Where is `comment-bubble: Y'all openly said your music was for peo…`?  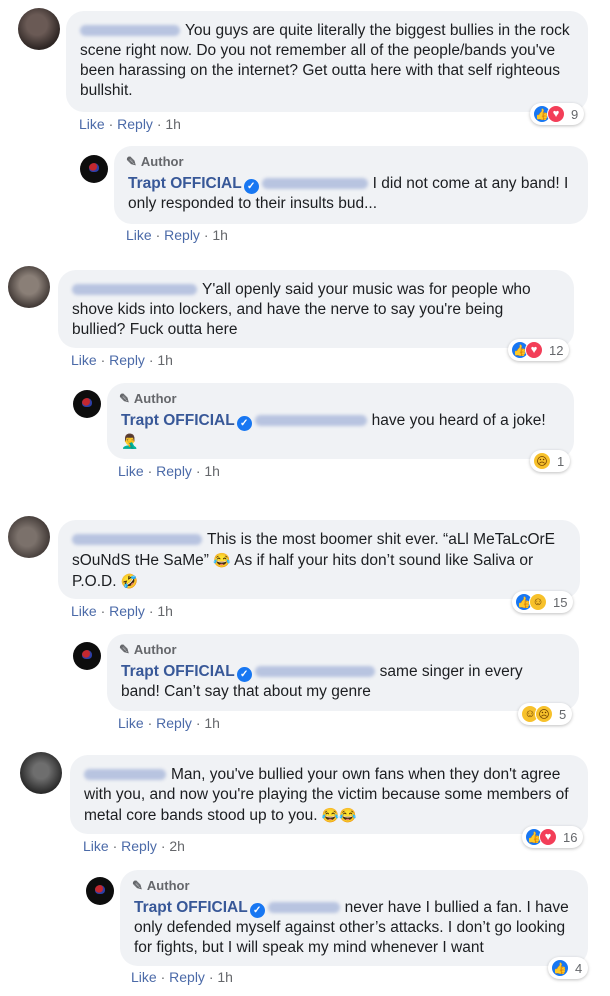 comment-bubble: Y'all openly said your music was for peo… is located at coordinates (316, 309).